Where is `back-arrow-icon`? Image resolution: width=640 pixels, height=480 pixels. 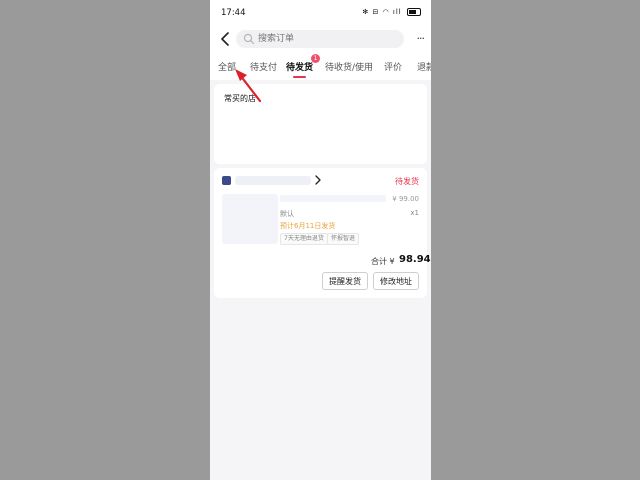
back-arrow-icon is located at coordinates (226, 39).